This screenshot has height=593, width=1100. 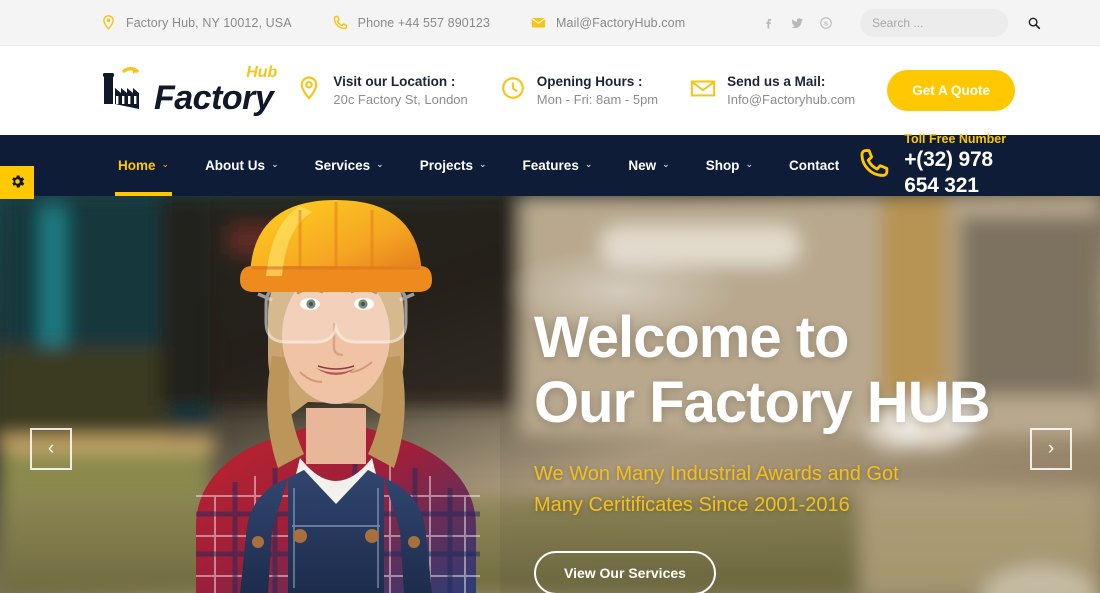 I want to click on hero-title: Welcome to Our Factory HUB, so click(x=794, y=370).